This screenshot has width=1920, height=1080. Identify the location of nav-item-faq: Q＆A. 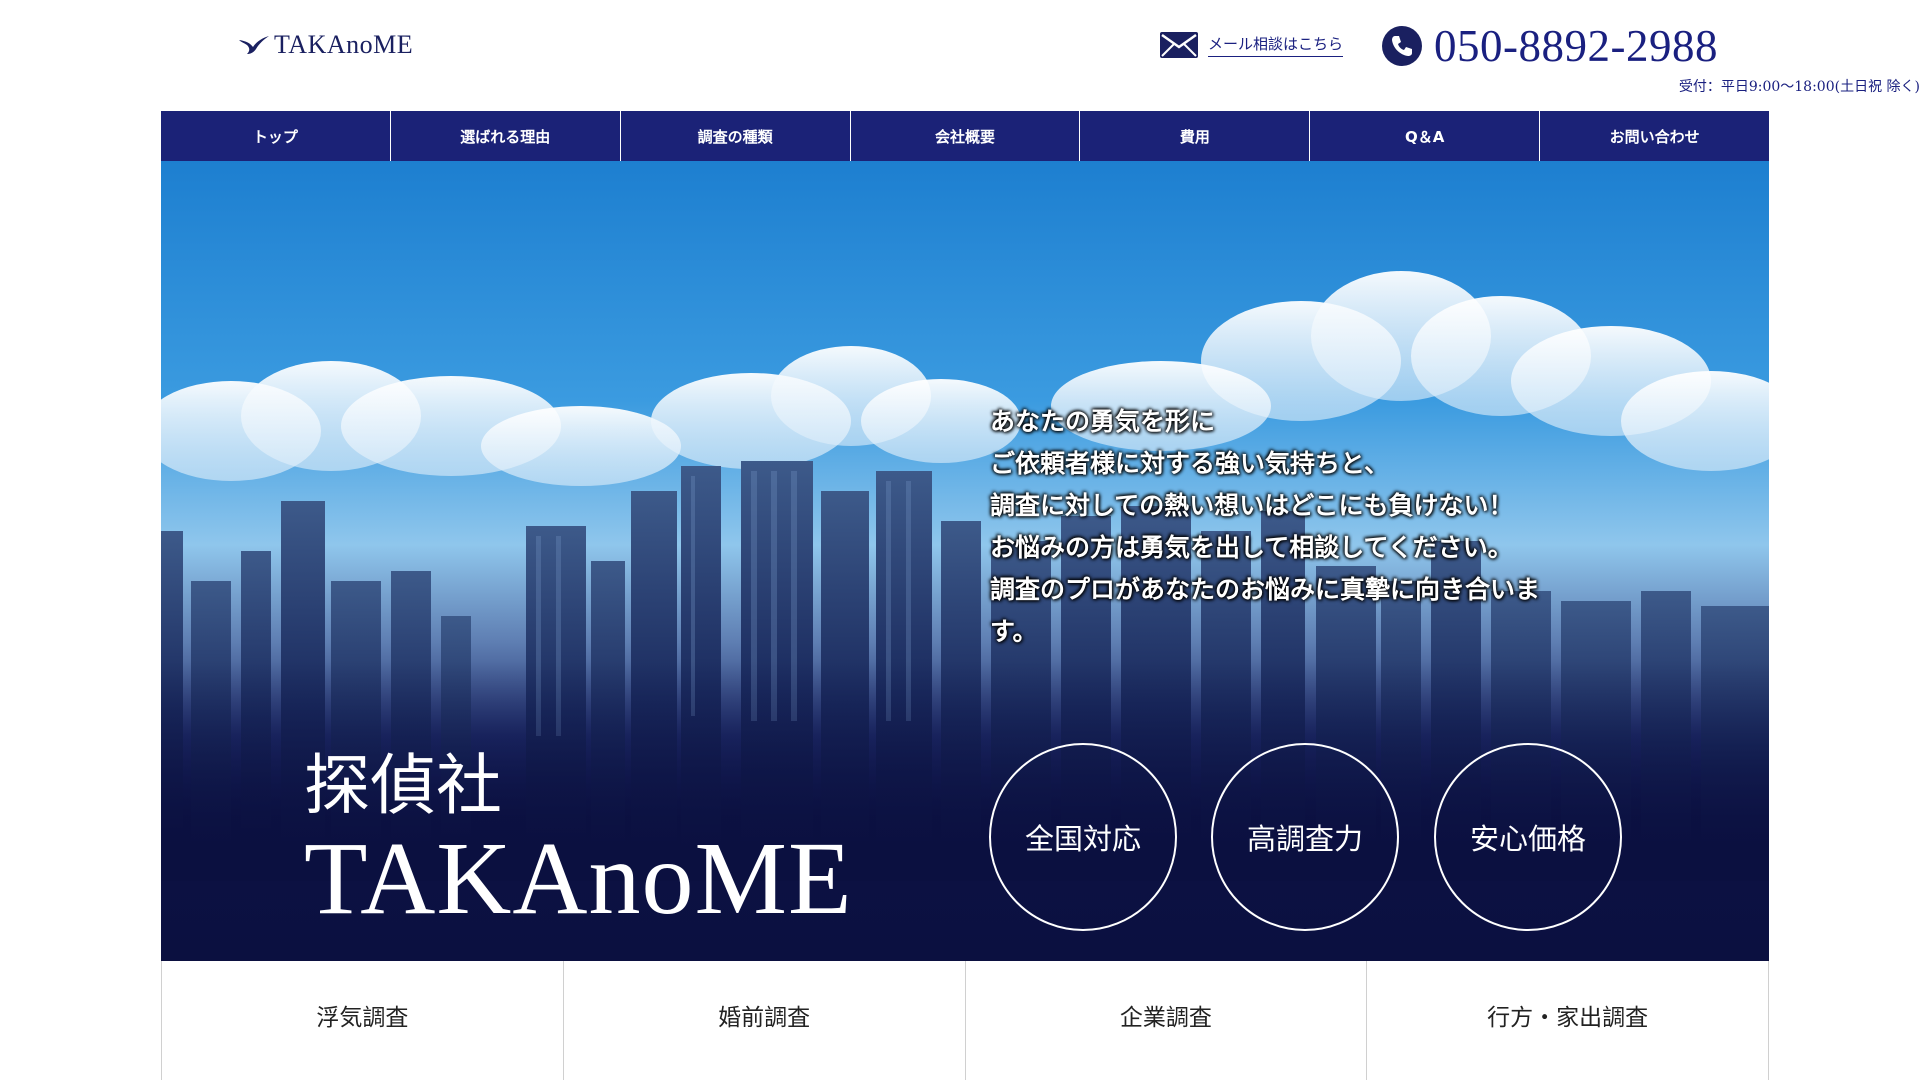
(1425, 136).